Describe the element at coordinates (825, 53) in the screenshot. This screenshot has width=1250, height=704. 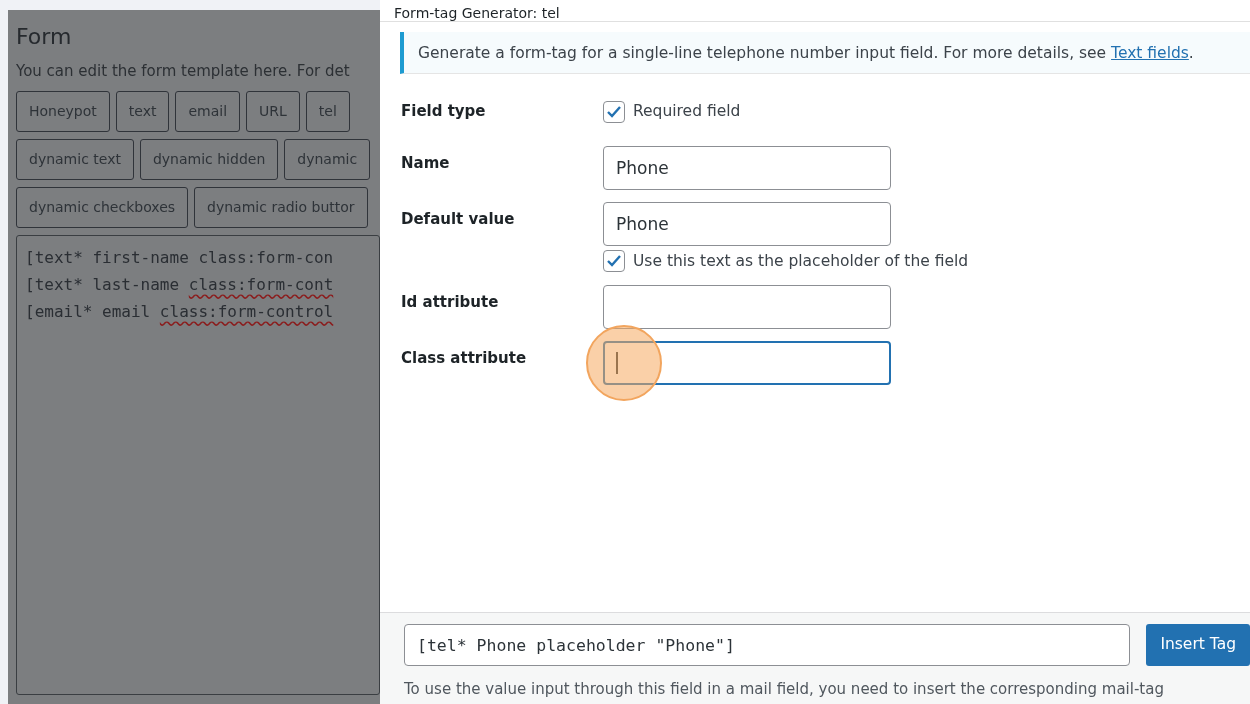
I see `notice-text: Generate a form-tag for a single-line telephone number input field. For more details, see Text fields.` at that location.